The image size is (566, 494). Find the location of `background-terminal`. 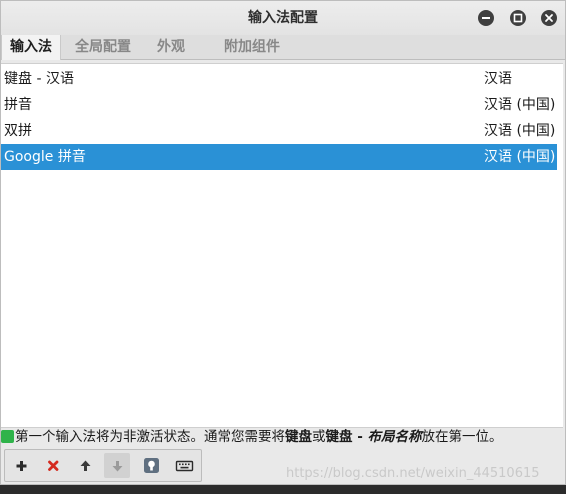

background-terminal is located at coordinates (283, 489).